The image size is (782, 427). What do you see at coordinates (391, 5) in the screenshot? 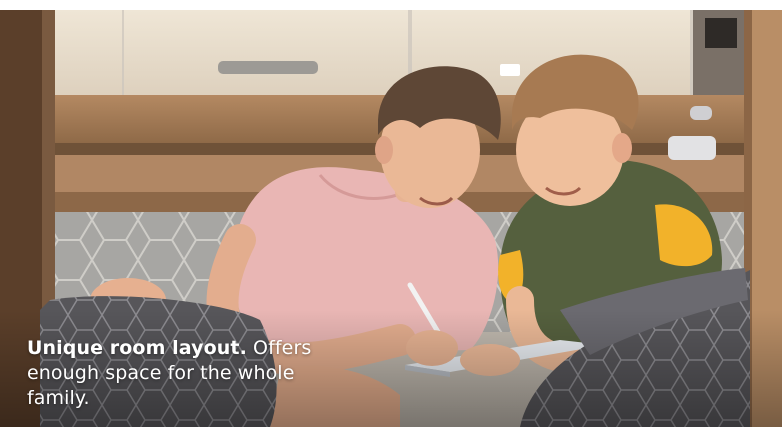
I see `top-frame` at bounding box center [391, 5].